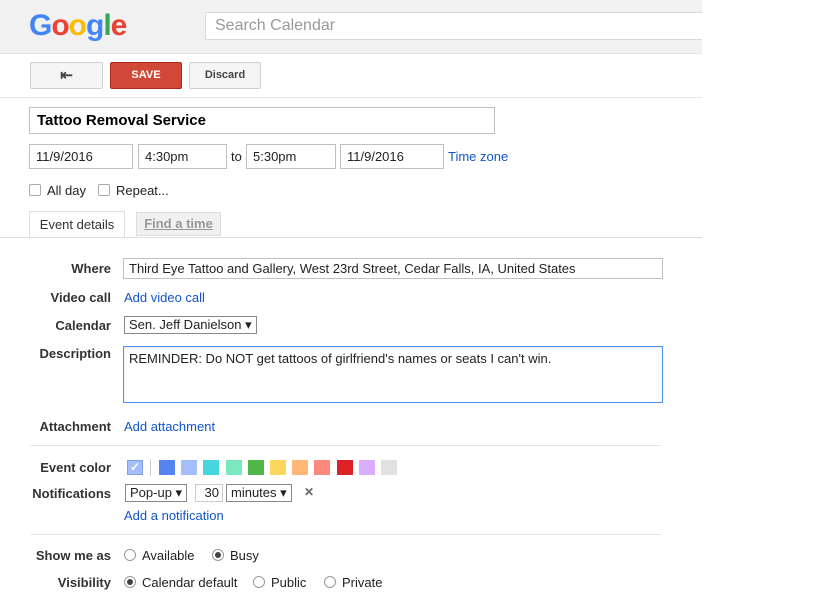  Describe the element at coordinates (218, 555) in the screenshot. I see `busy-radio` at that location.